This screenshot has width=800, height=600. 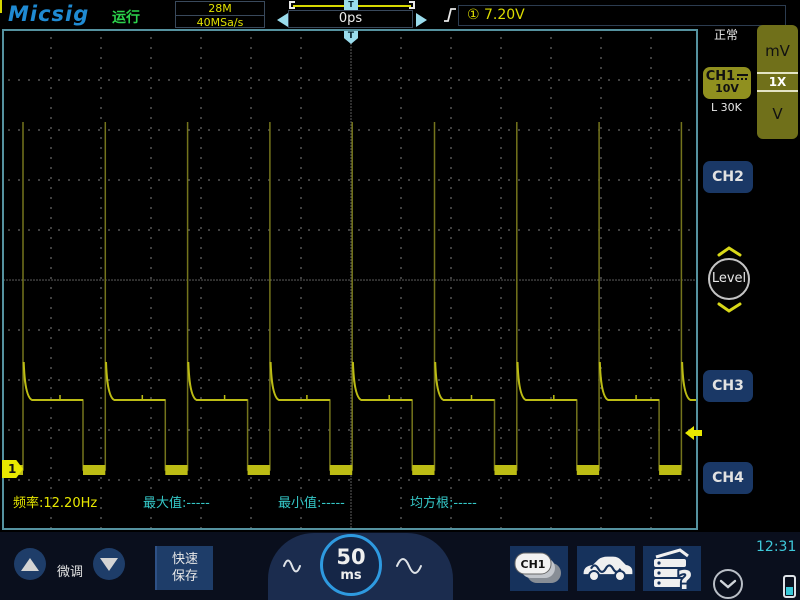 What do you see at coordinates (776, 547) in the screenshot?
I see `clock: 12:31` at bounding box center [776, 547].